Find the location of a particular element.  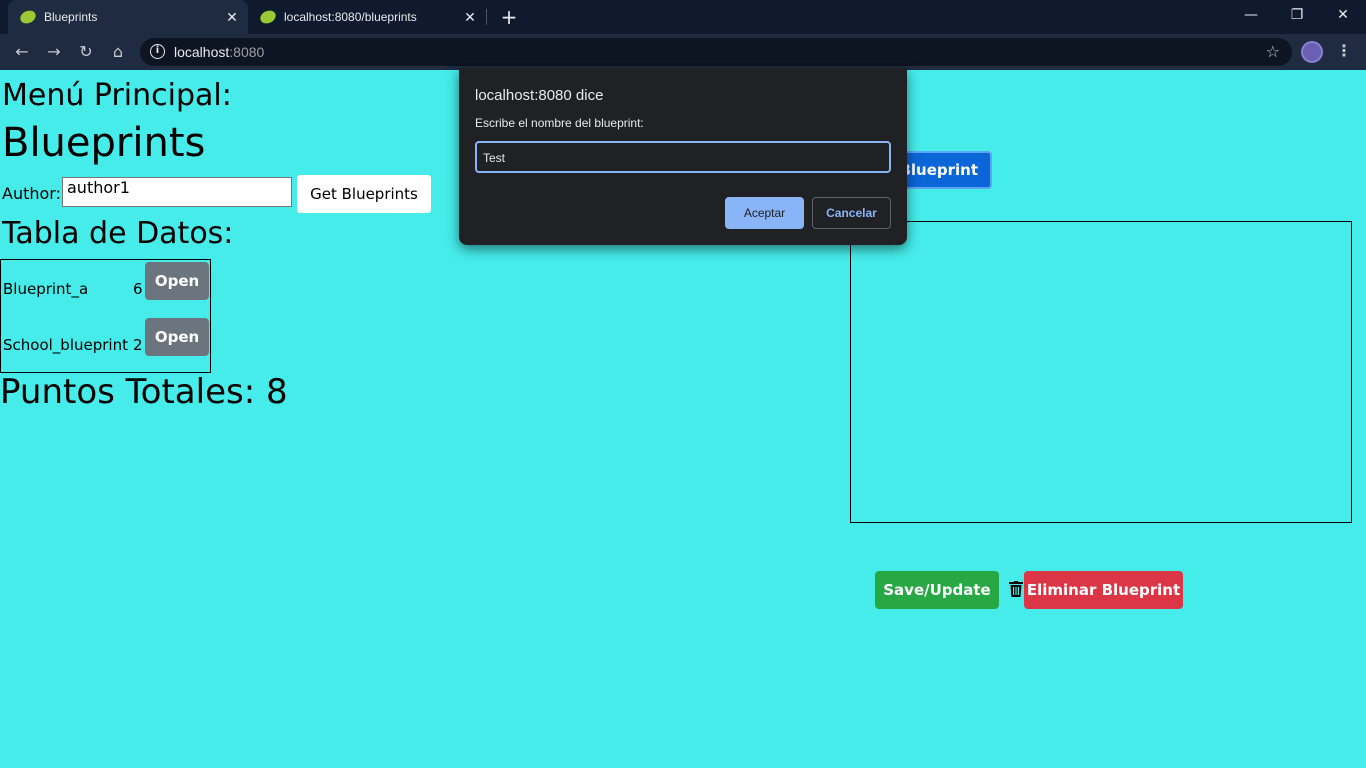

cancel-button: Cancelar is located at coordinates (851, 213).